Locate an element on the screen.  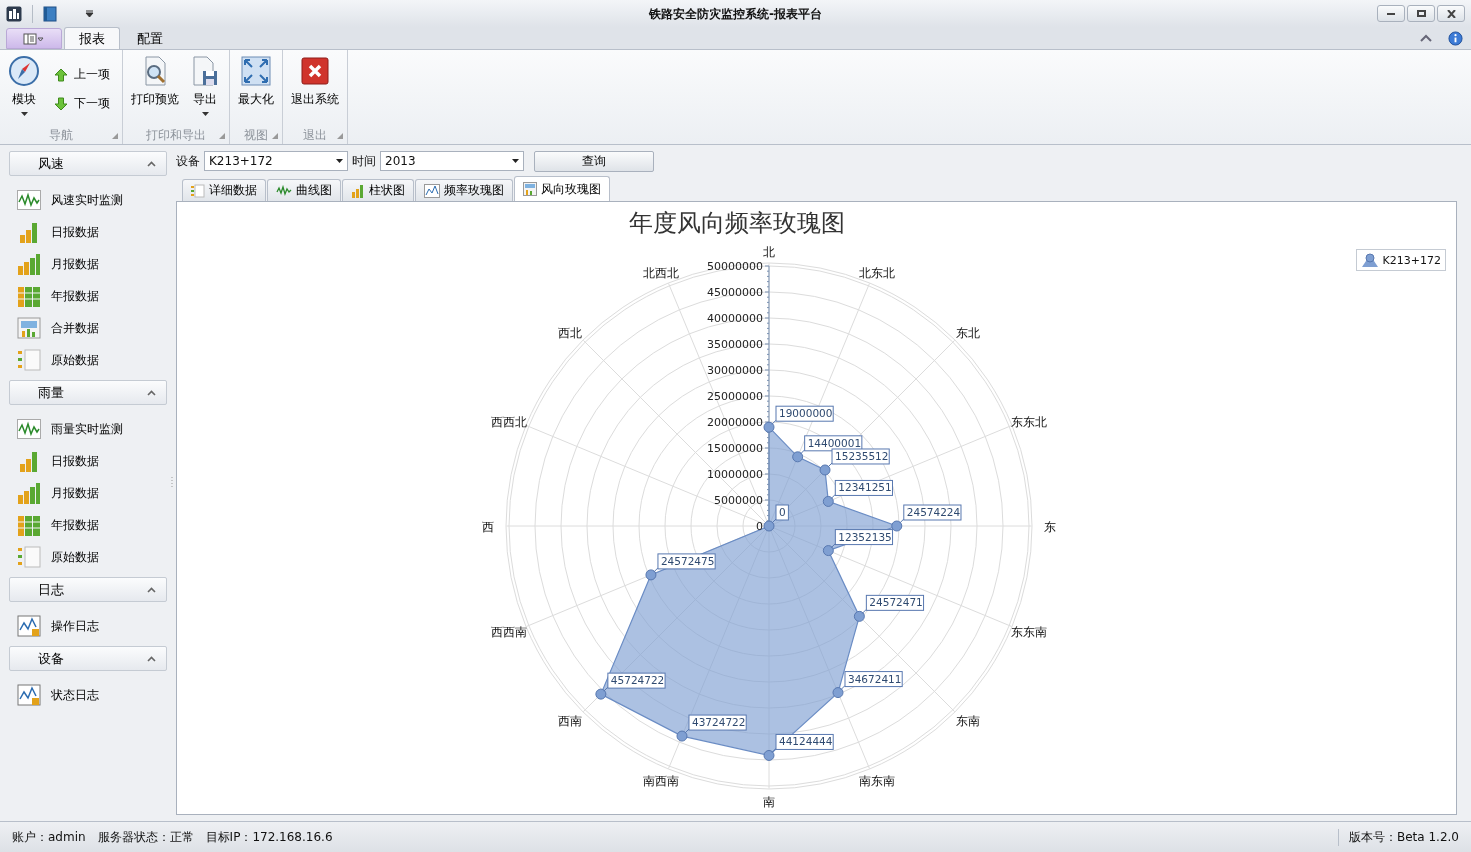
view-tab: 详细数据 is located at coordinates (224, 190).